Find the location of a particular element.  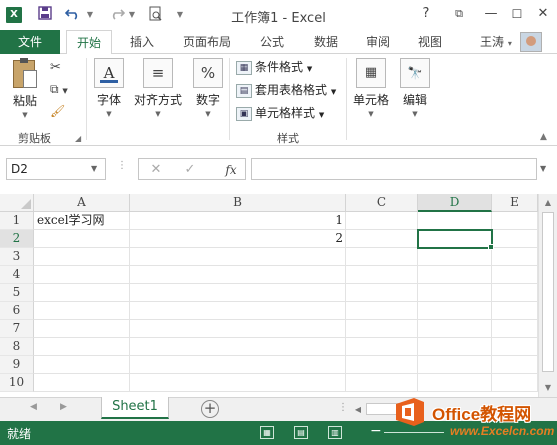

tab-page-layout: 页面布局 is located at coordinates (207, 42).